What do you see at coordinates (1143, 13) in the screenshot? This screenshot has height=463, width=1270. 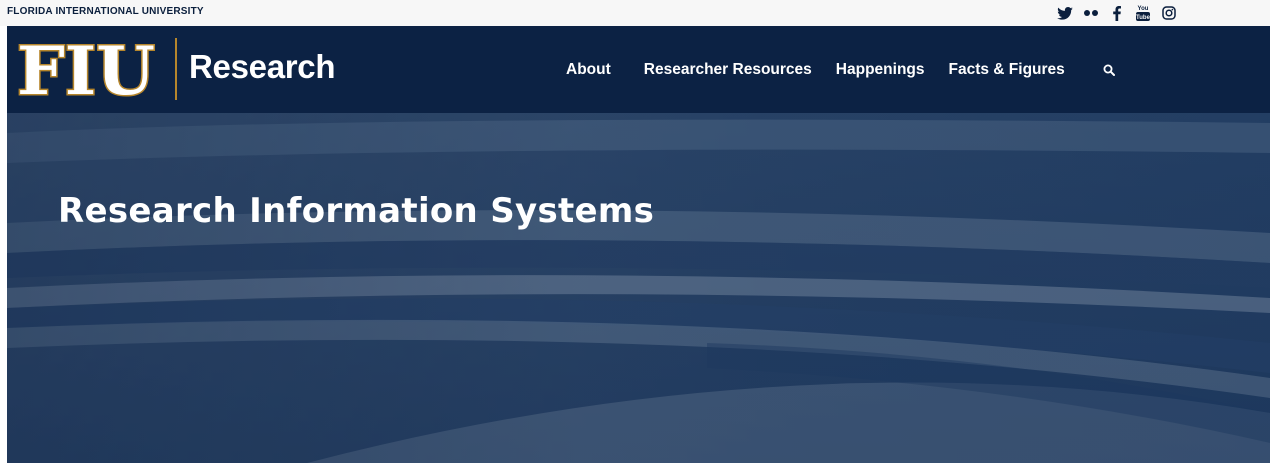 I see `youtube-icon: You Tube` at bounding box center [1143, 13].